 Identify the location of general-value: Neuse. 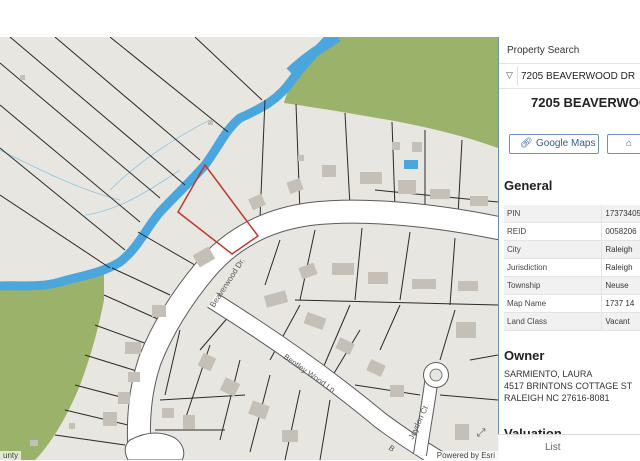
(620, 285).